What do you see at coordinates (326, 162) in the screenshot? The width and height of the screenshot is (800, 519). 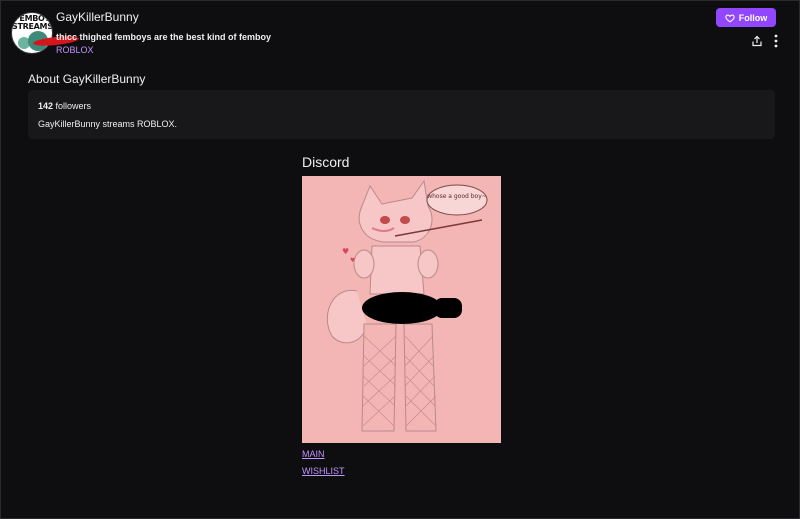 I see `panel-title: Discord` at bounding box center [326, 162].